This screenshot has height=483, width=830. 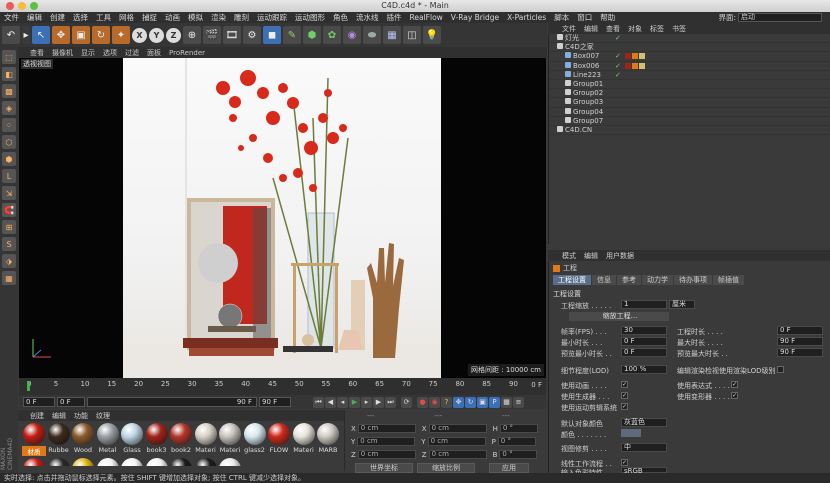 What do you see at coordinates (187, 53) in the screenshot?
I see `viewport-menu-item-6: ProRender` at bounding box center [187, 53].